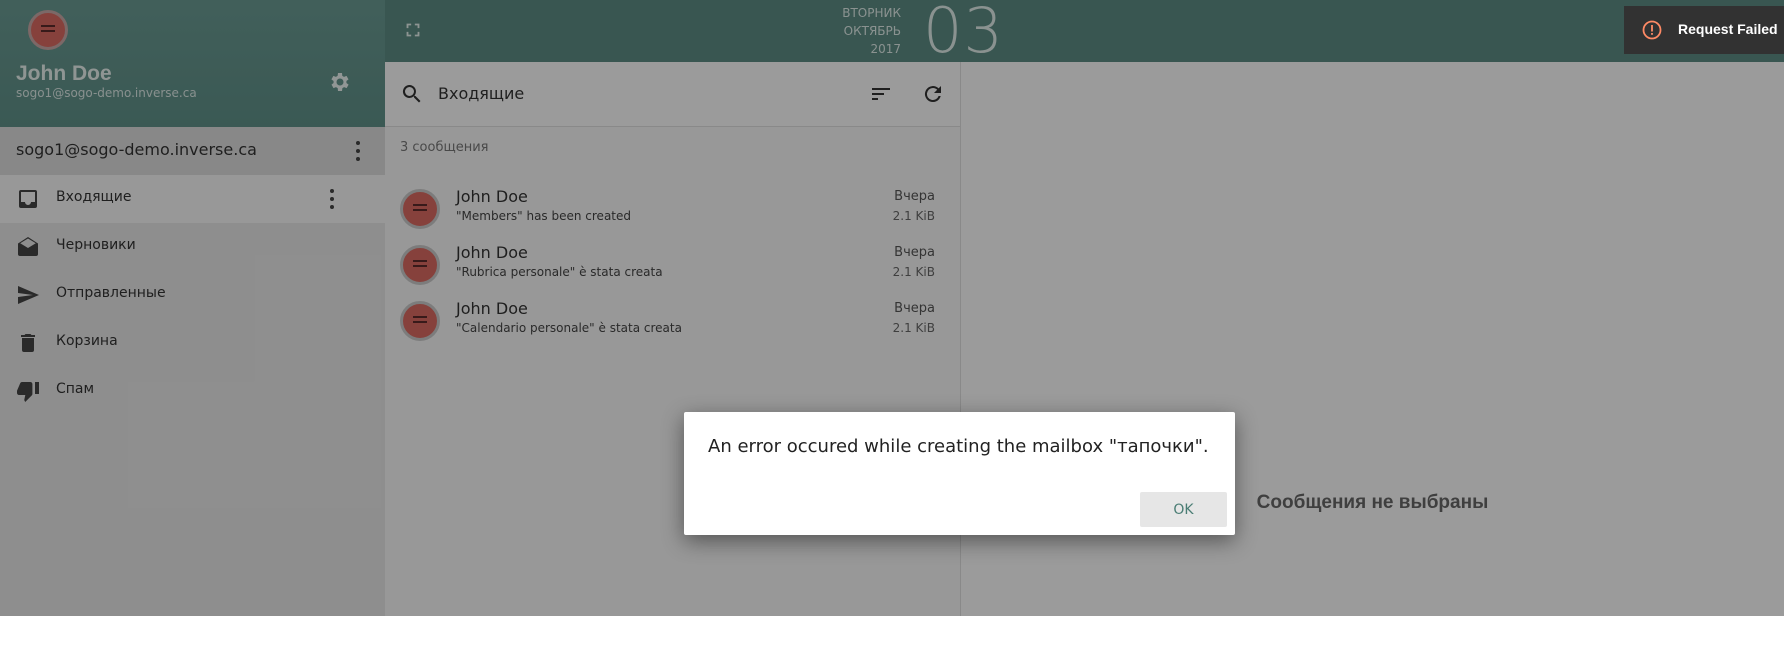 Image resolution: width=1784 pixels, height=648 pixels. What do you see at coordinates (1183, 509) in the screenshot?
I see `ok-button: OK` at bounding box center [1183, 509].